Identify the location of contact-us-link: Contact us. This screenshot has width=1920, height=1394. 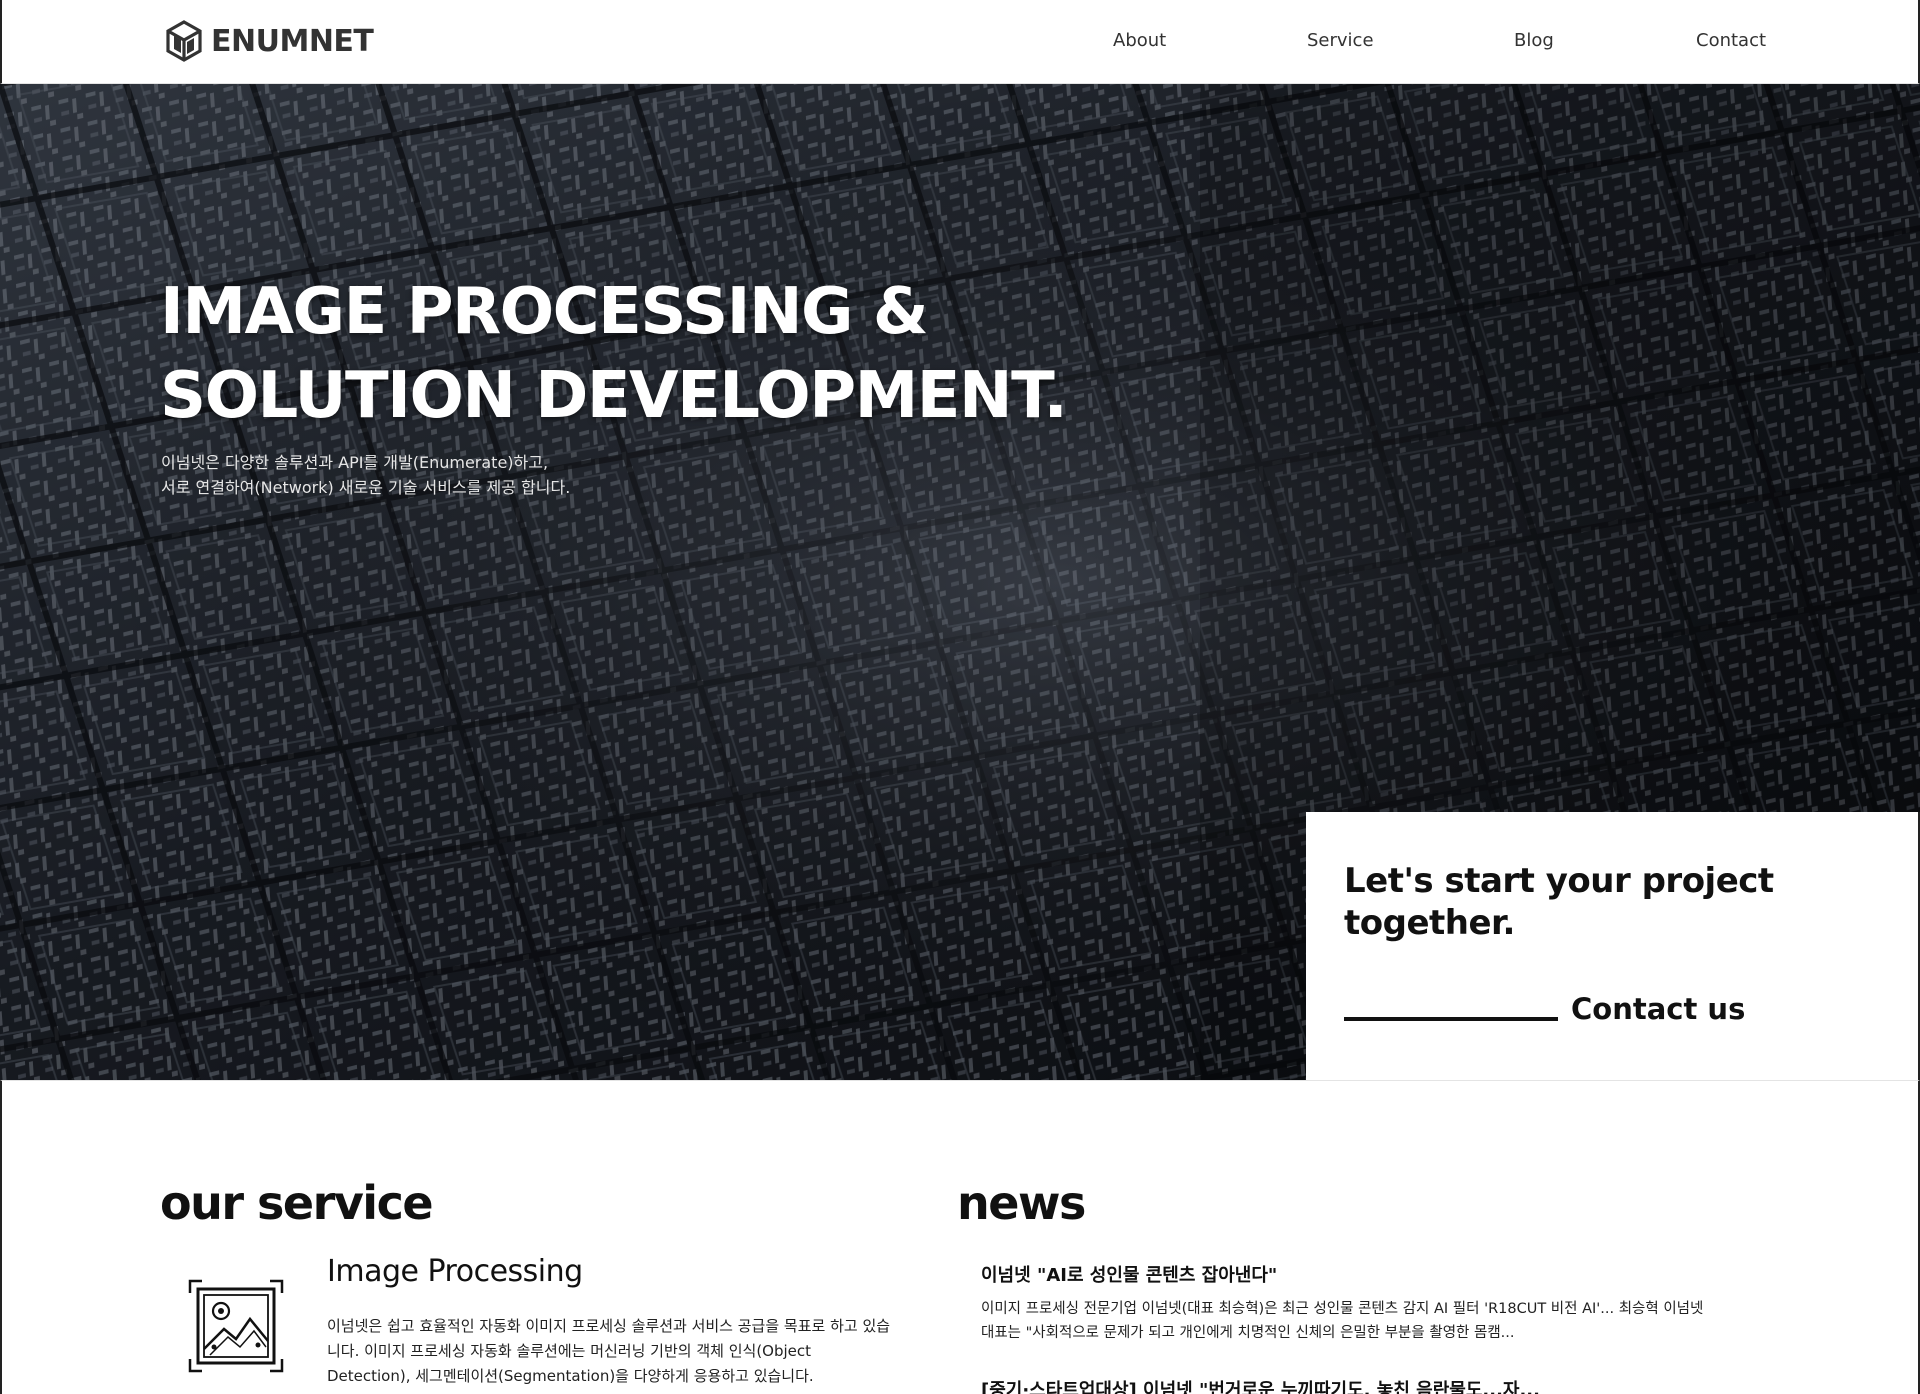
(1658, 1009).